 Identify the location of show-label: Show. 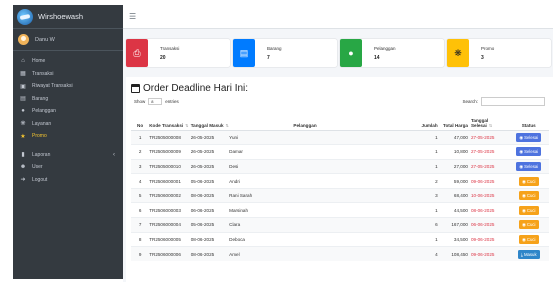
(140, 101).